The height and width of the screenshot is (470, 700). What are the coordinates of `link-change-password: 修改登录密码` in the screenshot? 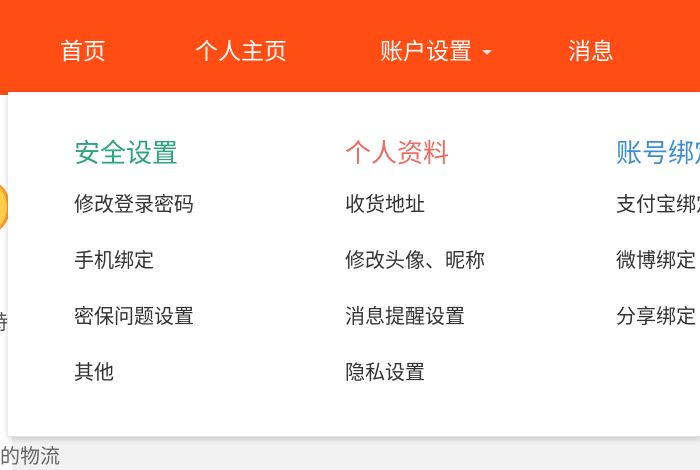 It's located at (134, 218).